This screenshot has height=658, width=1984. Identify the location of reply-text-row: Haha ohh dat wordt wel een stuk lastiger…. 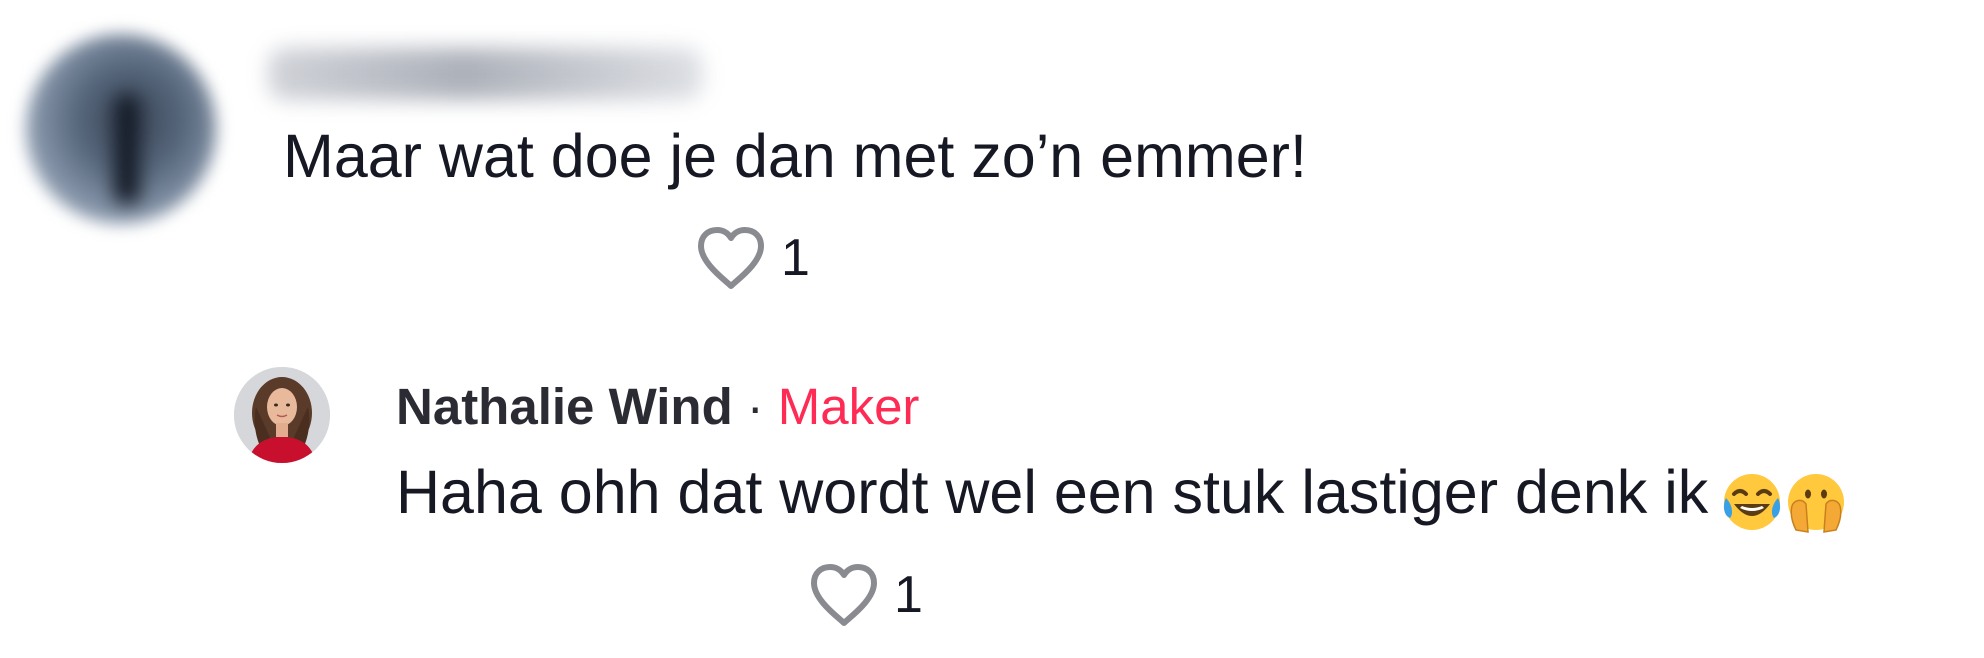
(1122, 494).